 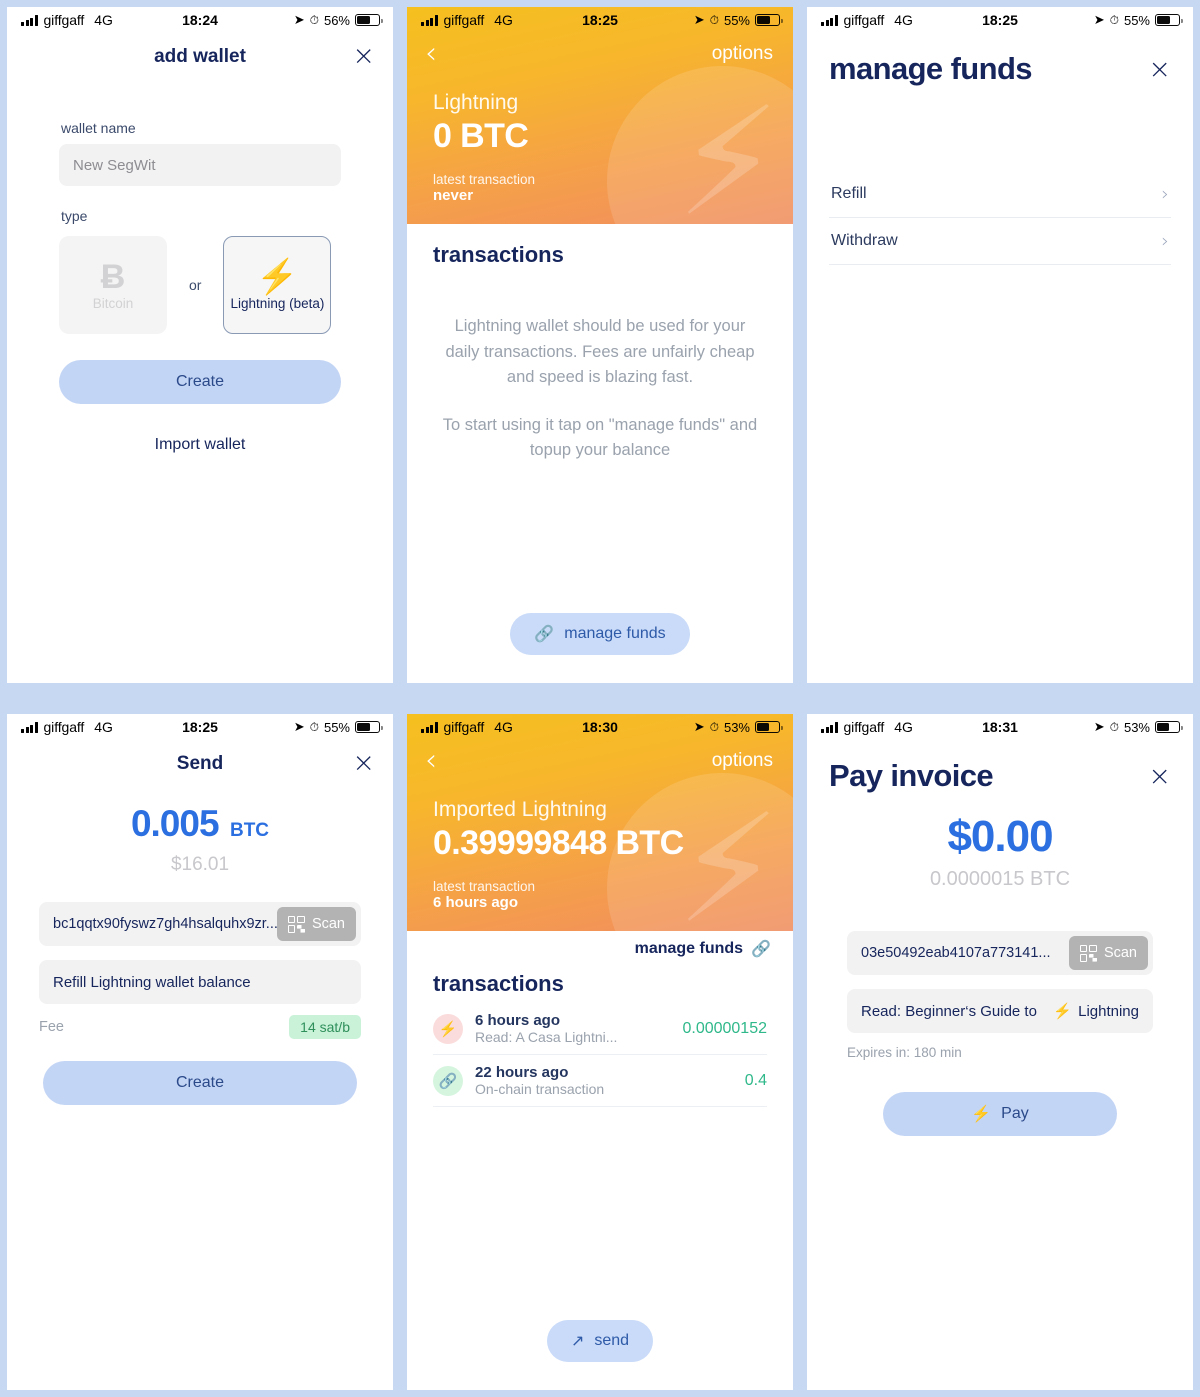 I want to click on modal-header: Send ×, so click(x=200, y=762).